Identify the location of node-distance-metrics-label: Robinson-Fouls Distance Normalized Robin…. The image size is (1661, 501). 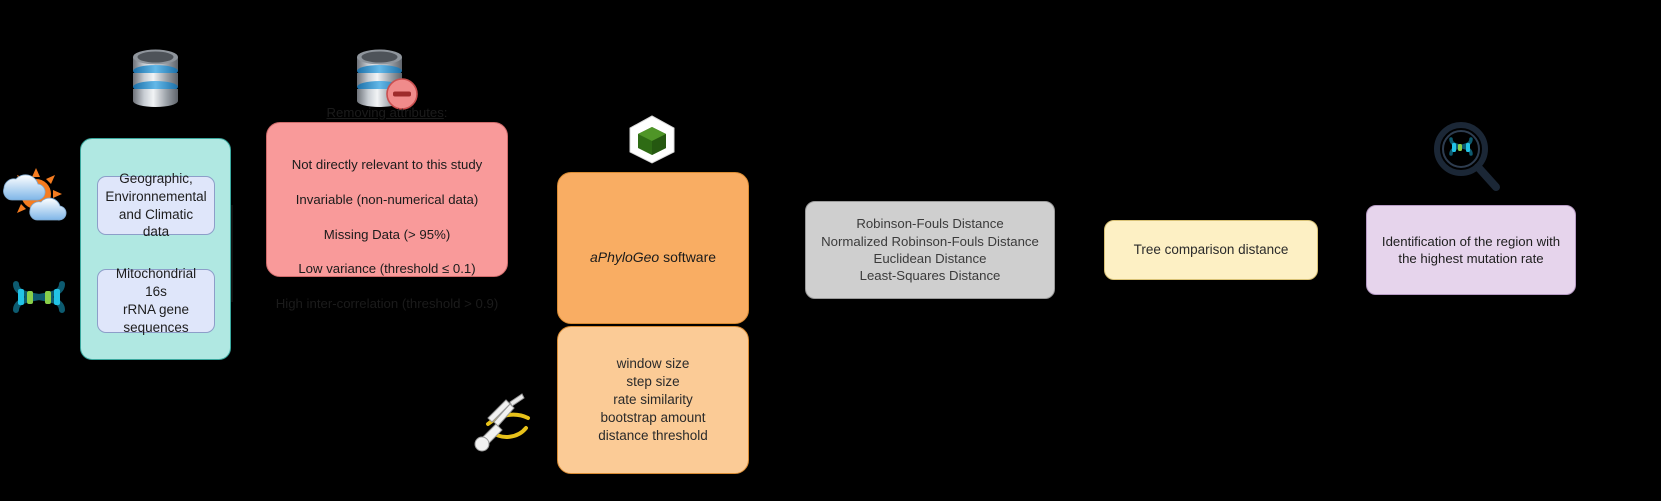
(930, 250).